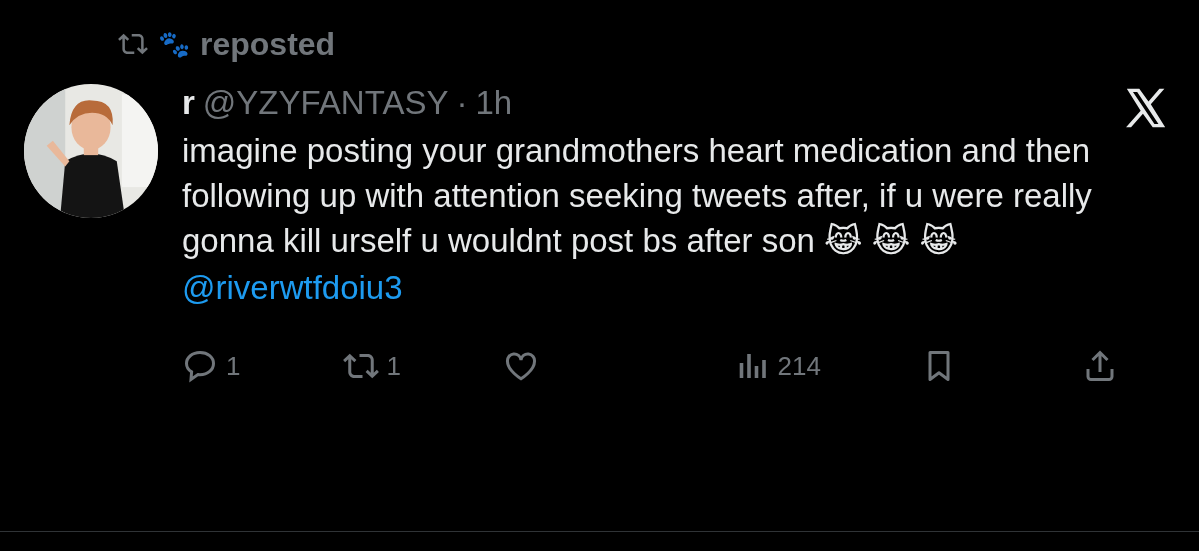 This screenshot has height=551, width=1199. I want to click on action-count: 214, so click(799, 366).